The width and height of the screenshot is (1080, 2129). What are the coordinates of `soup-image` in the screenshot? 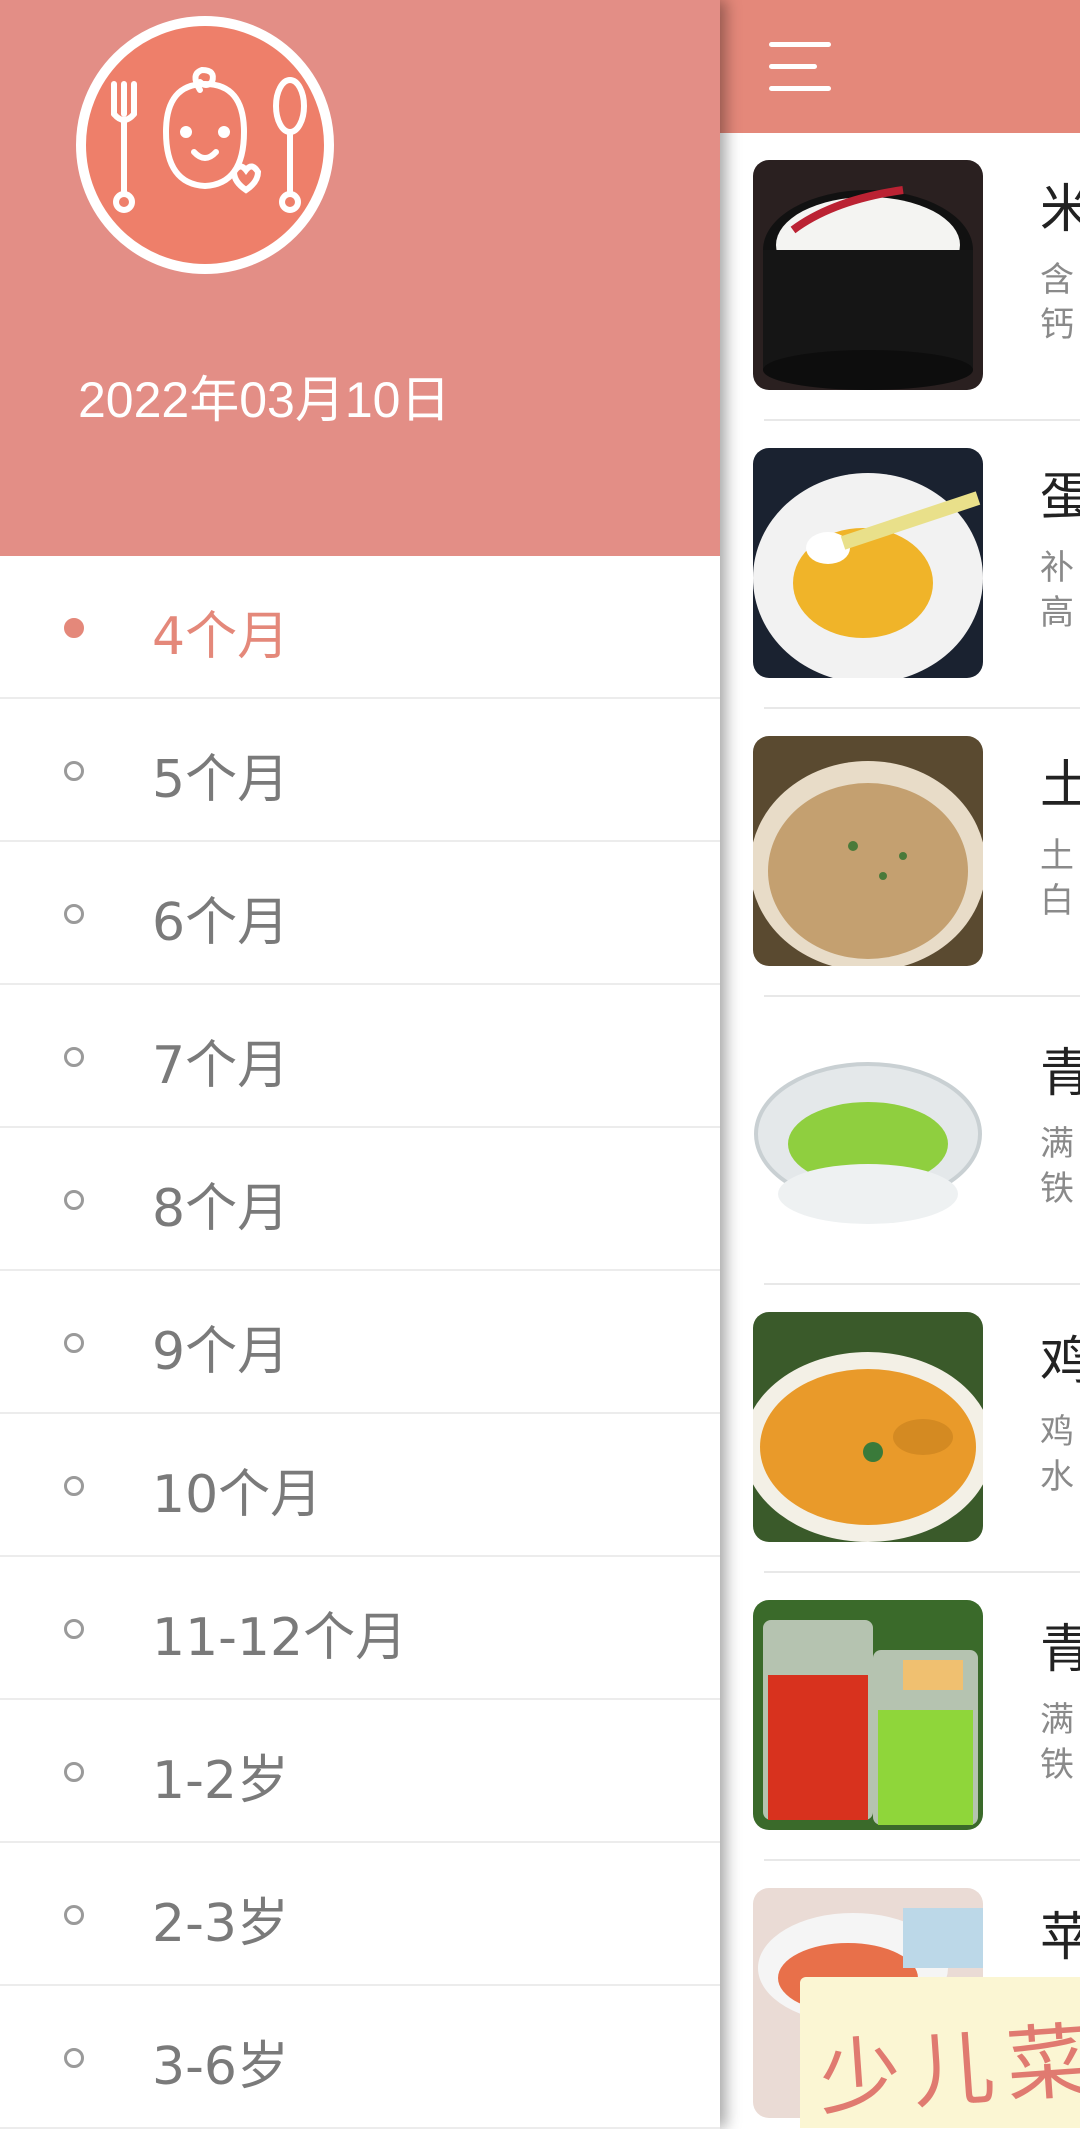 It's located at (868, 1427).